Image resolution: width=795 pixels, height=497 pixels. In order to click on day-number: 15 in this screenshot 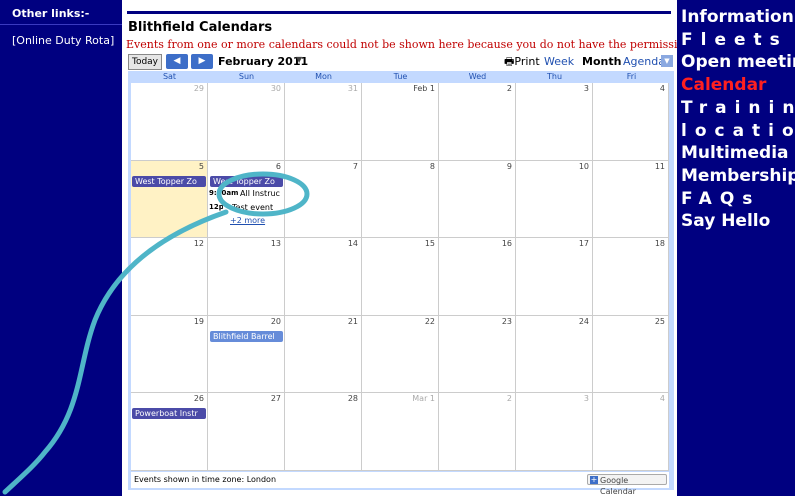, I will do `click(430, 243)`.